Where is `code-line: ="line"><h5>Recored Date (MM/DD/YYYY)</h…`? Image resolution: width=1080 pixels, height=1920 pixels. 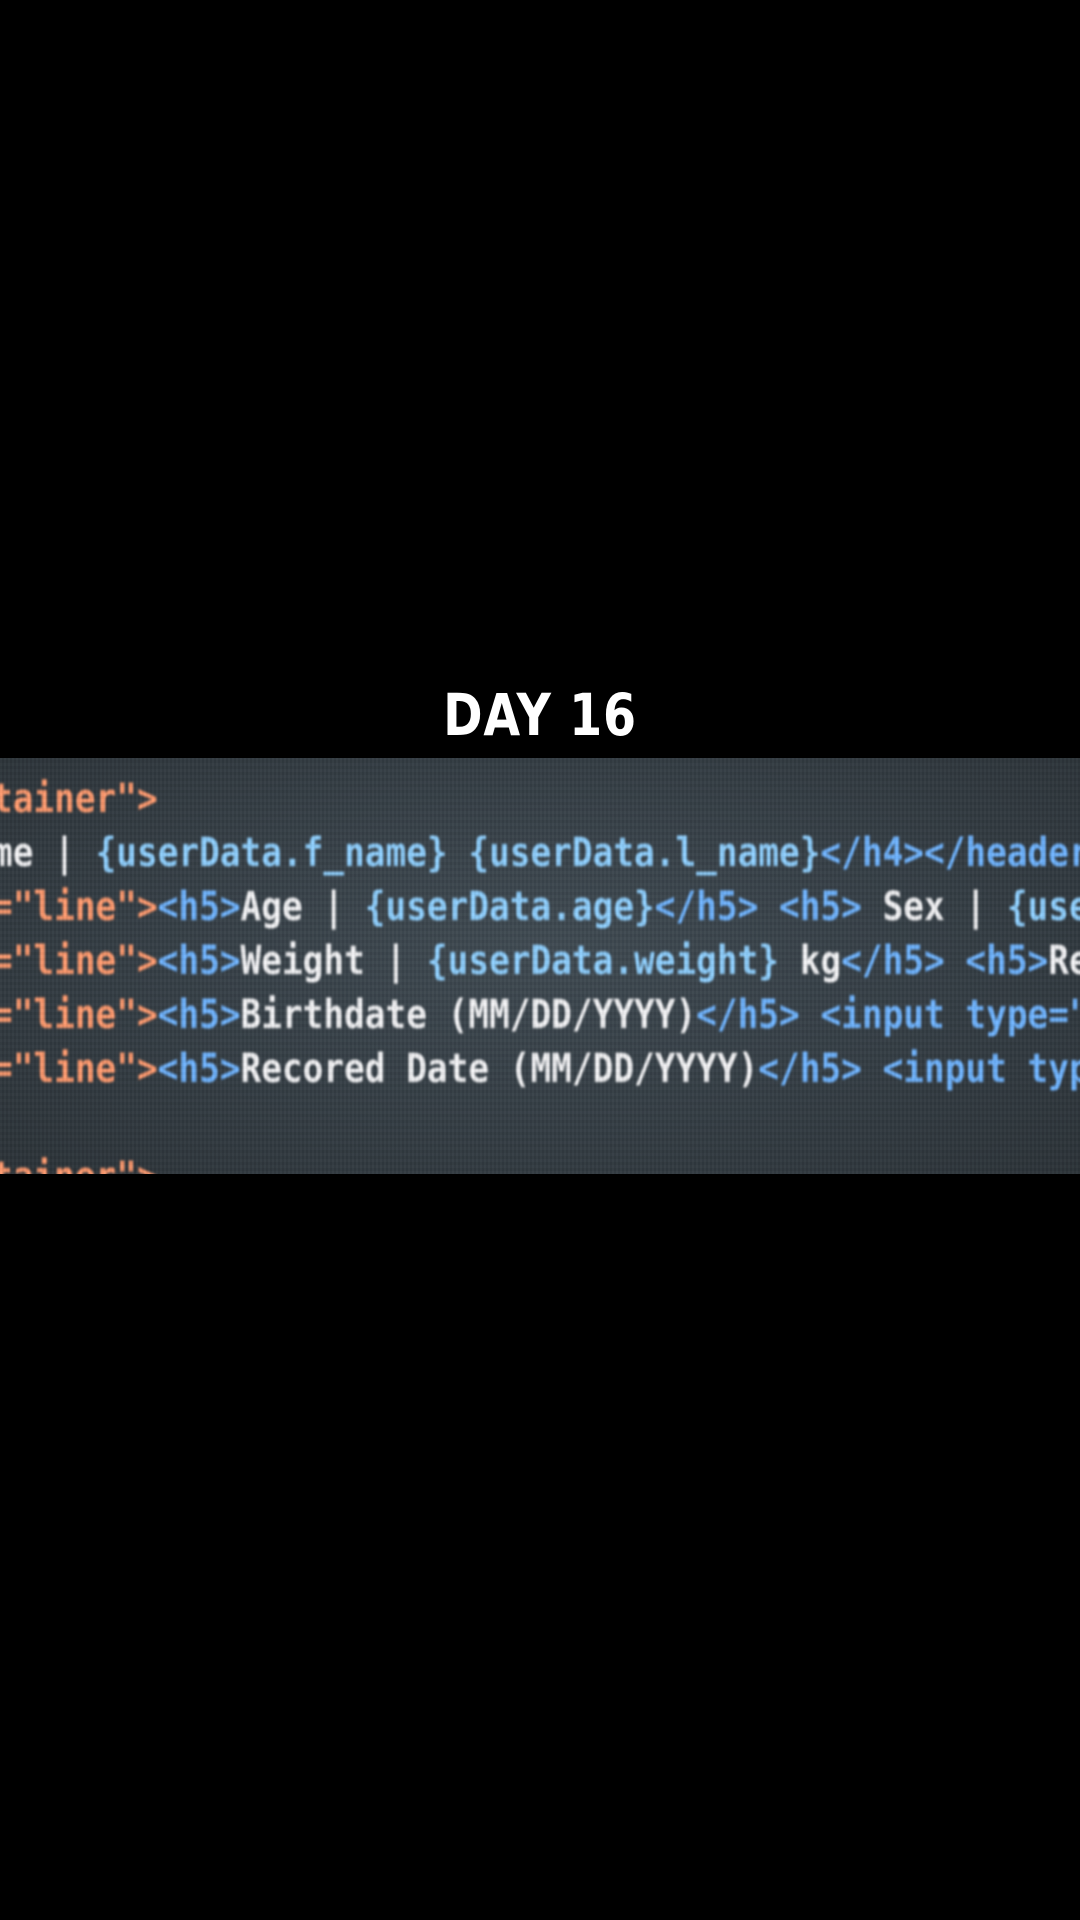 code-line: ="line"><h5>Recored Date (MM/DD/YYYY)</h… is located at coordinates (540, 1069).